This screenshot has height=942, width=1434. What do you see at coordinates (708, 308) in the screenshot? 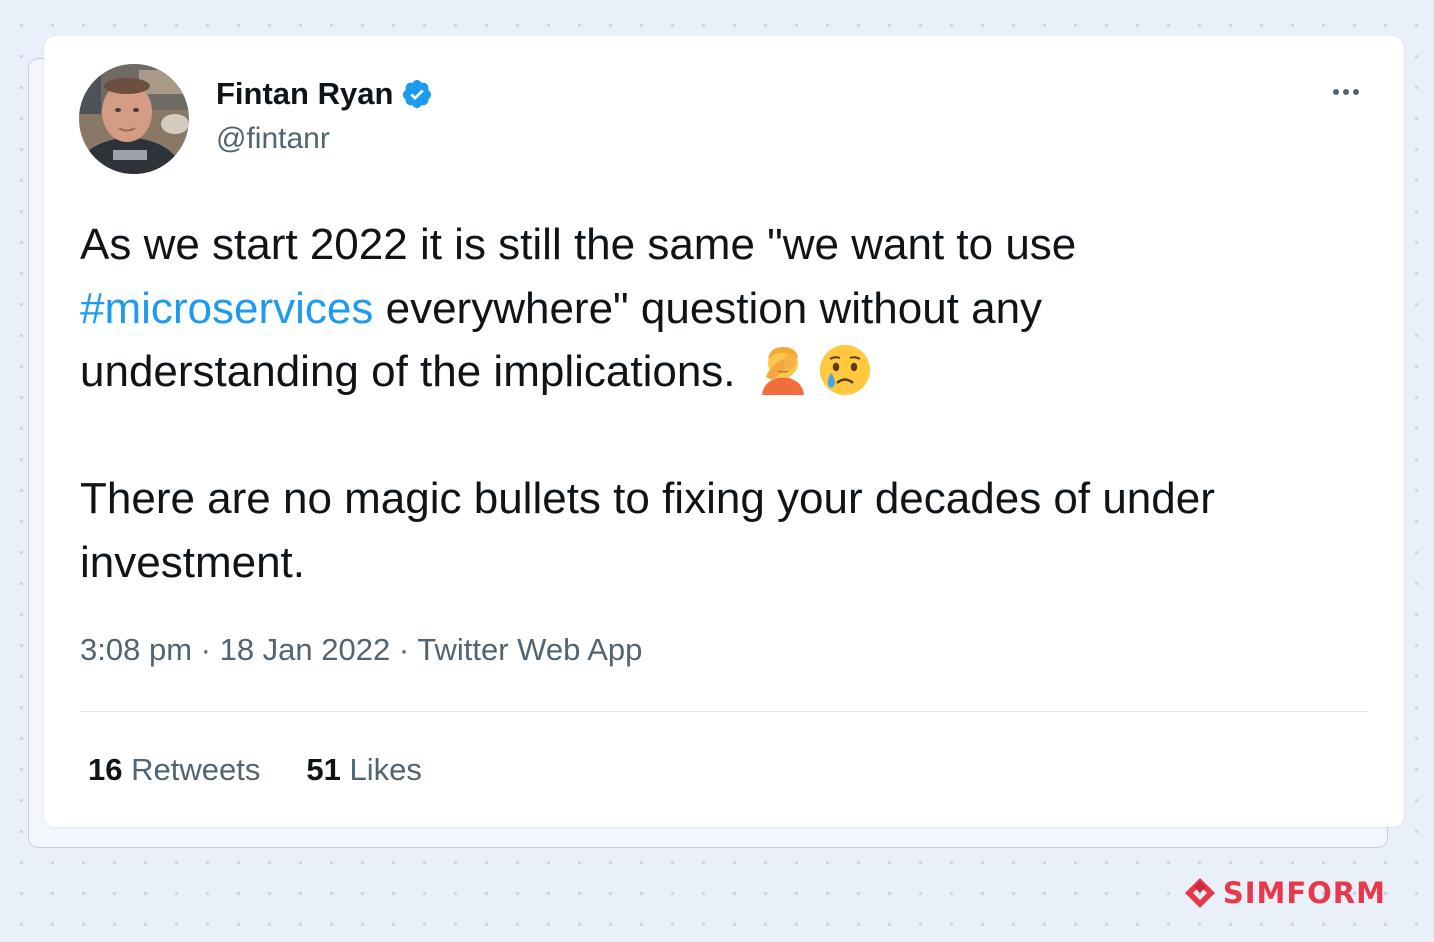
I see `tweet-line-2: everywhere" question without any` at bounding box center [708, 308].